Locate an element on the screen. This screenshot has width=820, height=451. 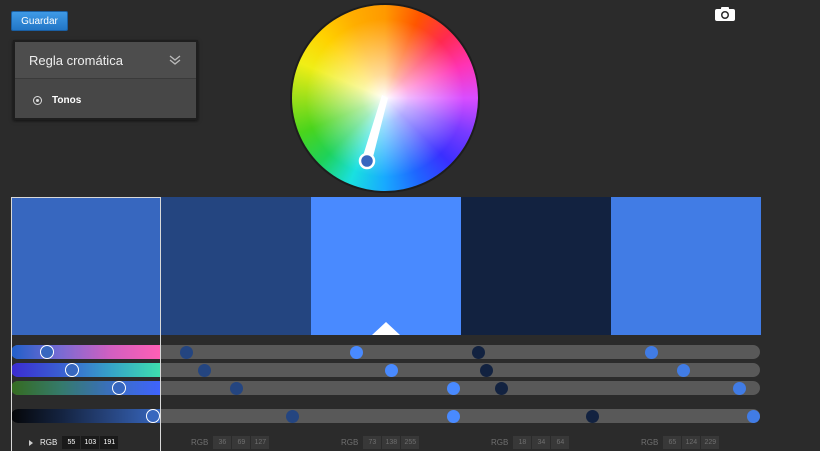
rgb-r-value: 65 is located at coordinates (672, 442).